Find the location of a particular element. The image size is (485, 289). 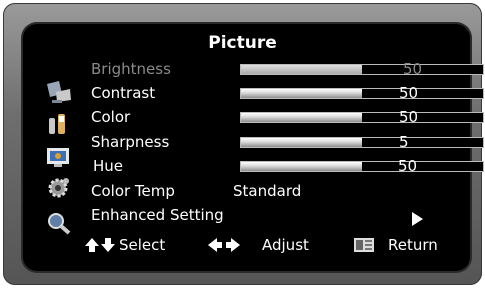

brightness-slider-fill is located at coordinates (301, 69).